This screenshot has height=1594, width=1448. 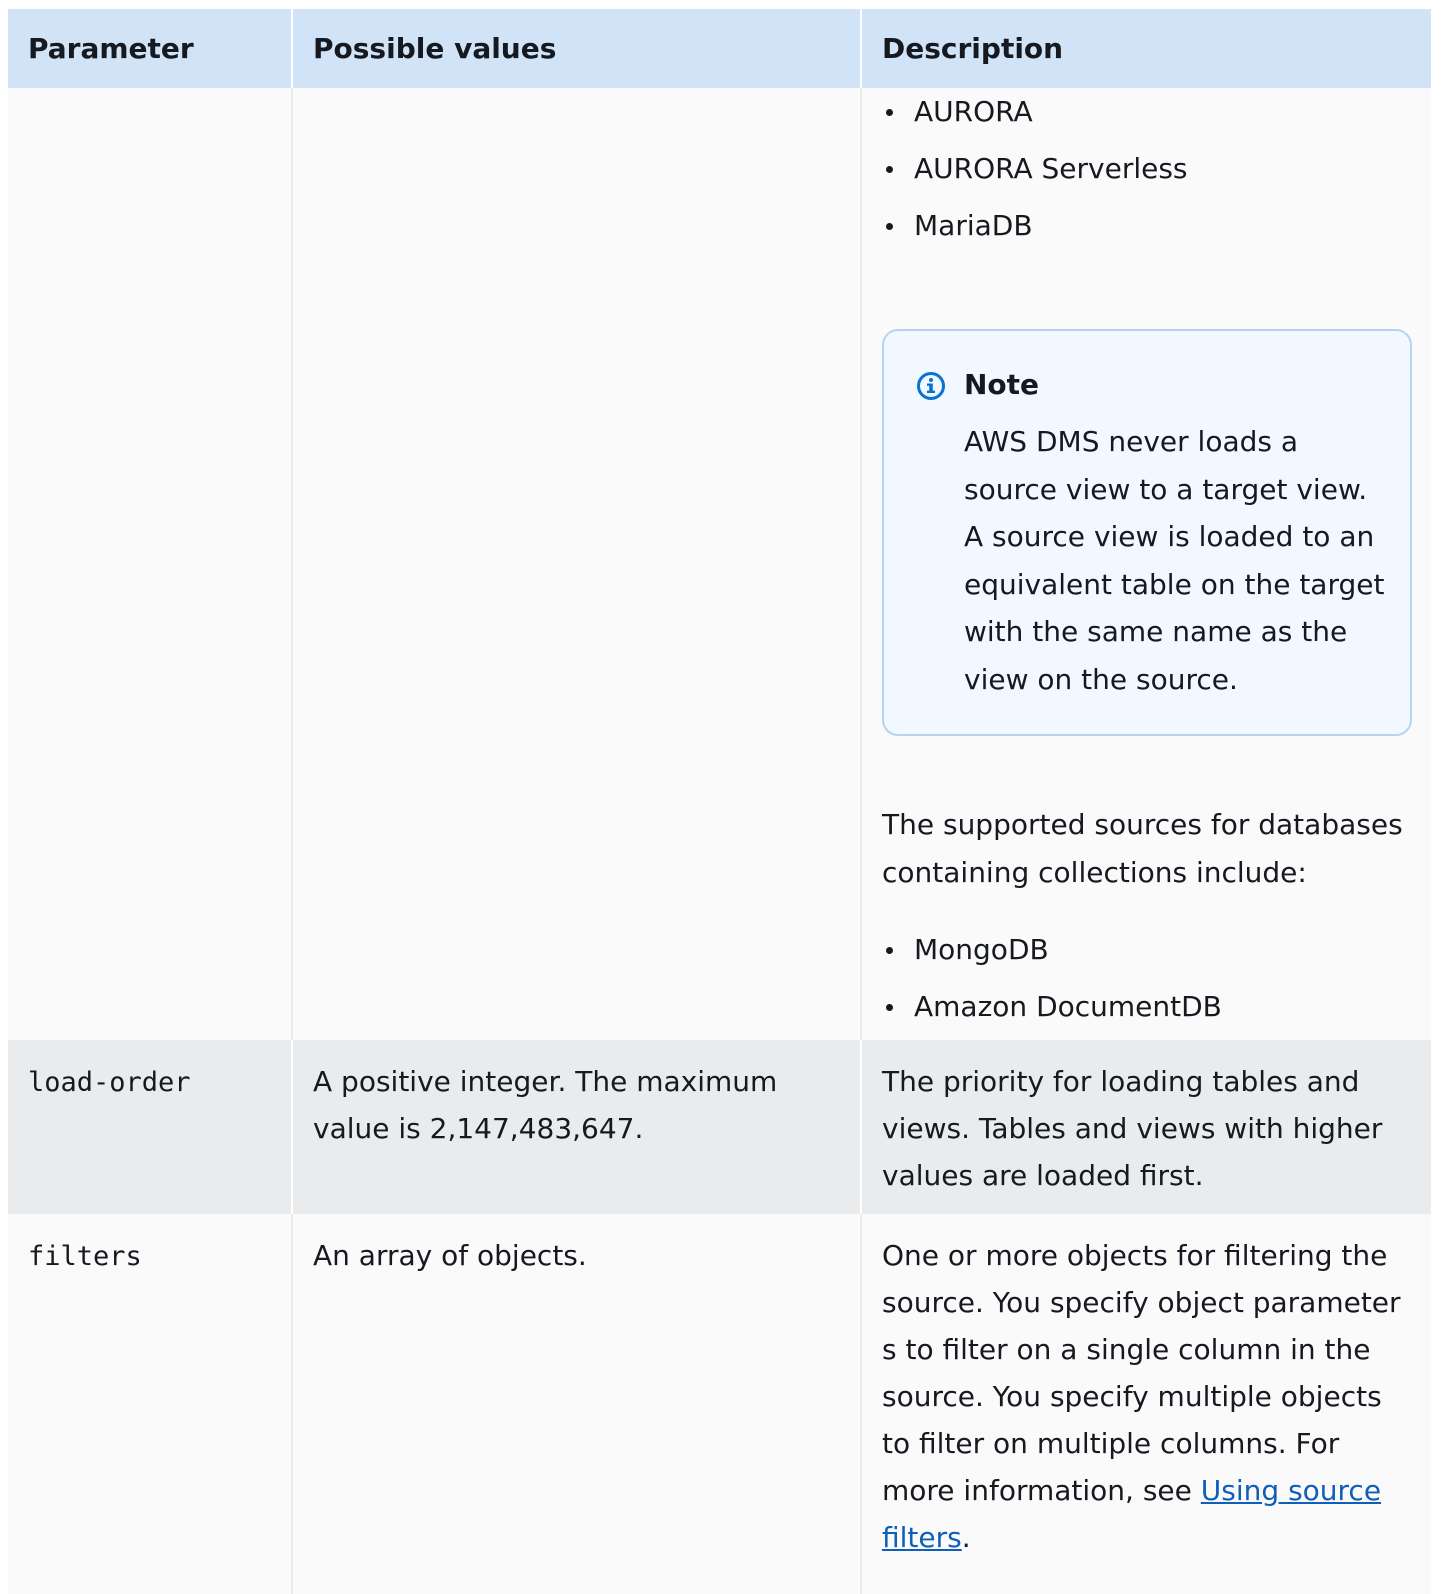 What do you see at coordinates (966, 1537) in the screenshot?
I see `description-text-end: .` at bounding box center [966, 1537].